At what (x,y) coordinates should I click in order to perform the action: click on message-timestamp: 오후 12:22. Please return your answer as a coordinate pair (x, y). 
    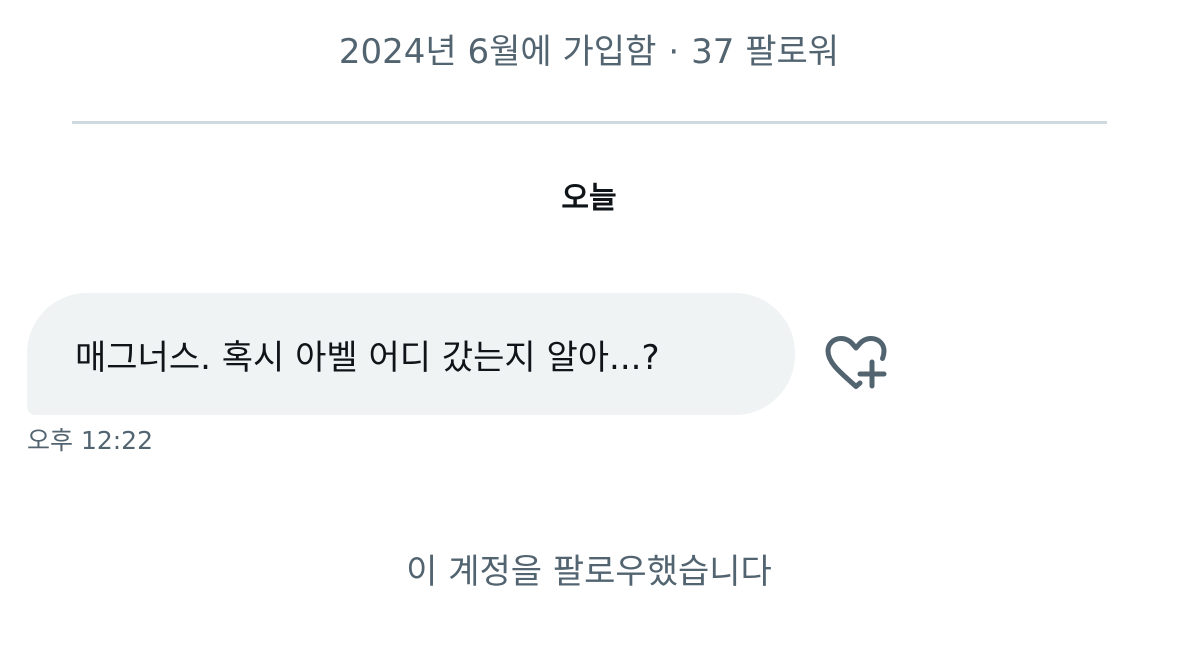
    Looking at the image, I should click on (90, 440).